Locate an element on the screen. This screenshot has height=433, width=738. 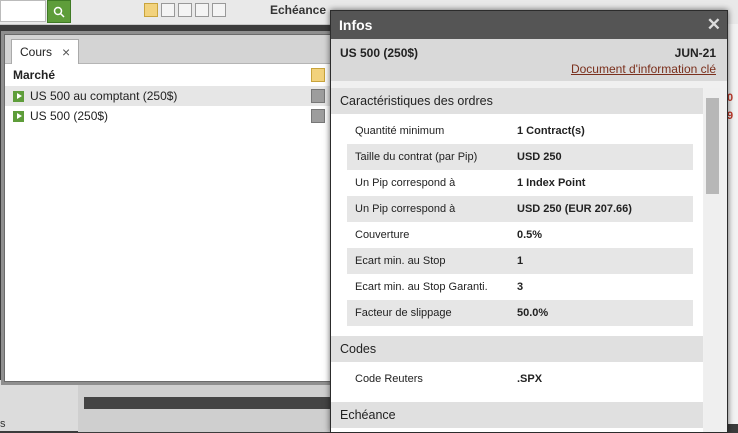
cours-tabbar: Cours × is located at coordinates (172, 49).